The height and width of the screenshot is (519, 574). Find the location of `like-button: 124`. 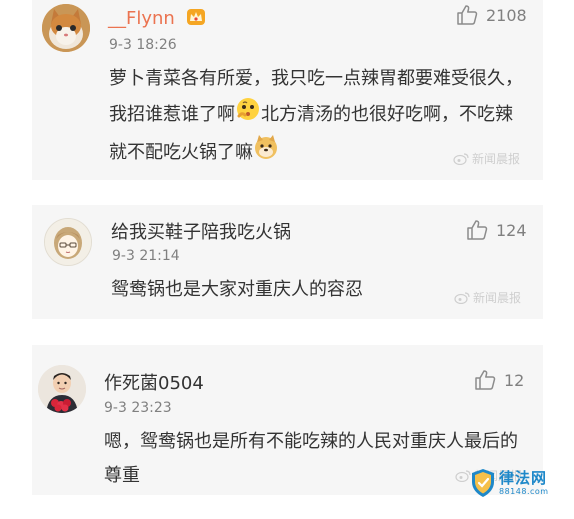

like-button: 124 is located at coordinates (496, 230).